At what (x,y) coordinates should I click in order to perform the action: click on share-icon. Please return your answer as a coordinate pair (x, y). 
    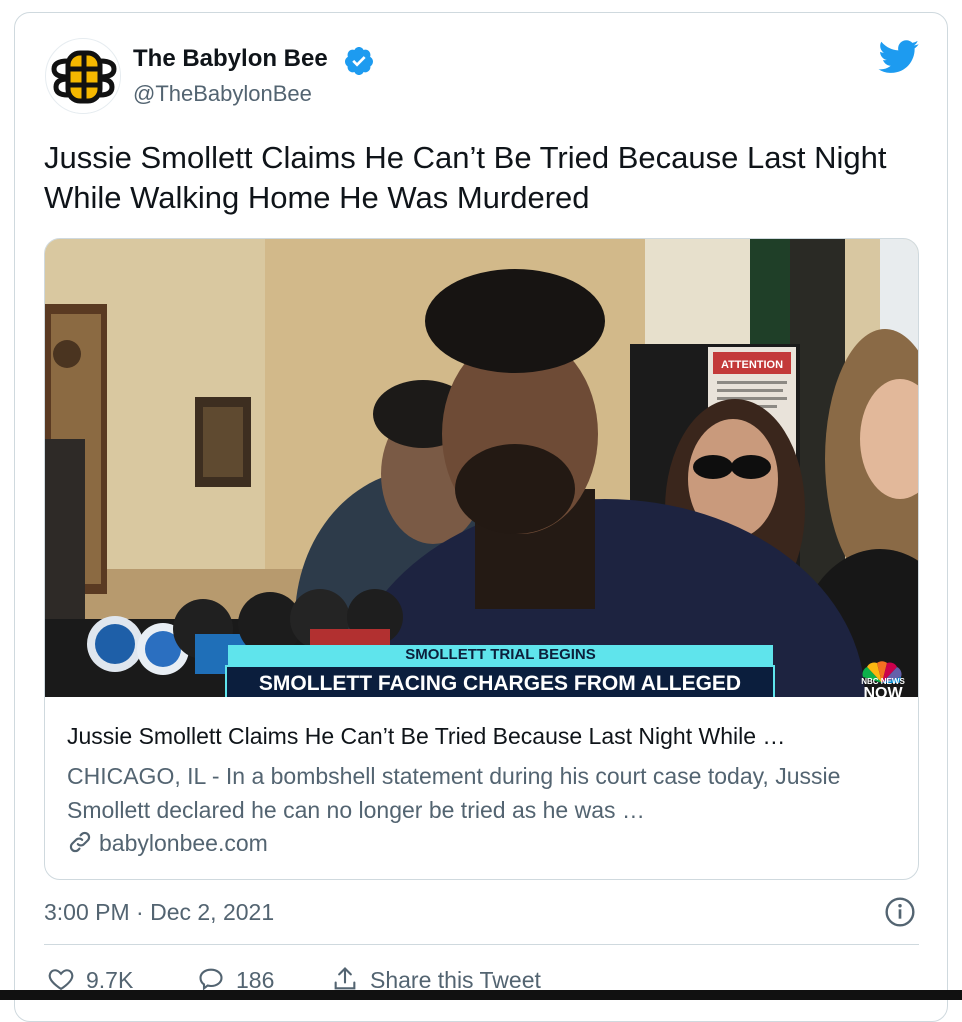
    Looking at the image, I should click on (345, 978).